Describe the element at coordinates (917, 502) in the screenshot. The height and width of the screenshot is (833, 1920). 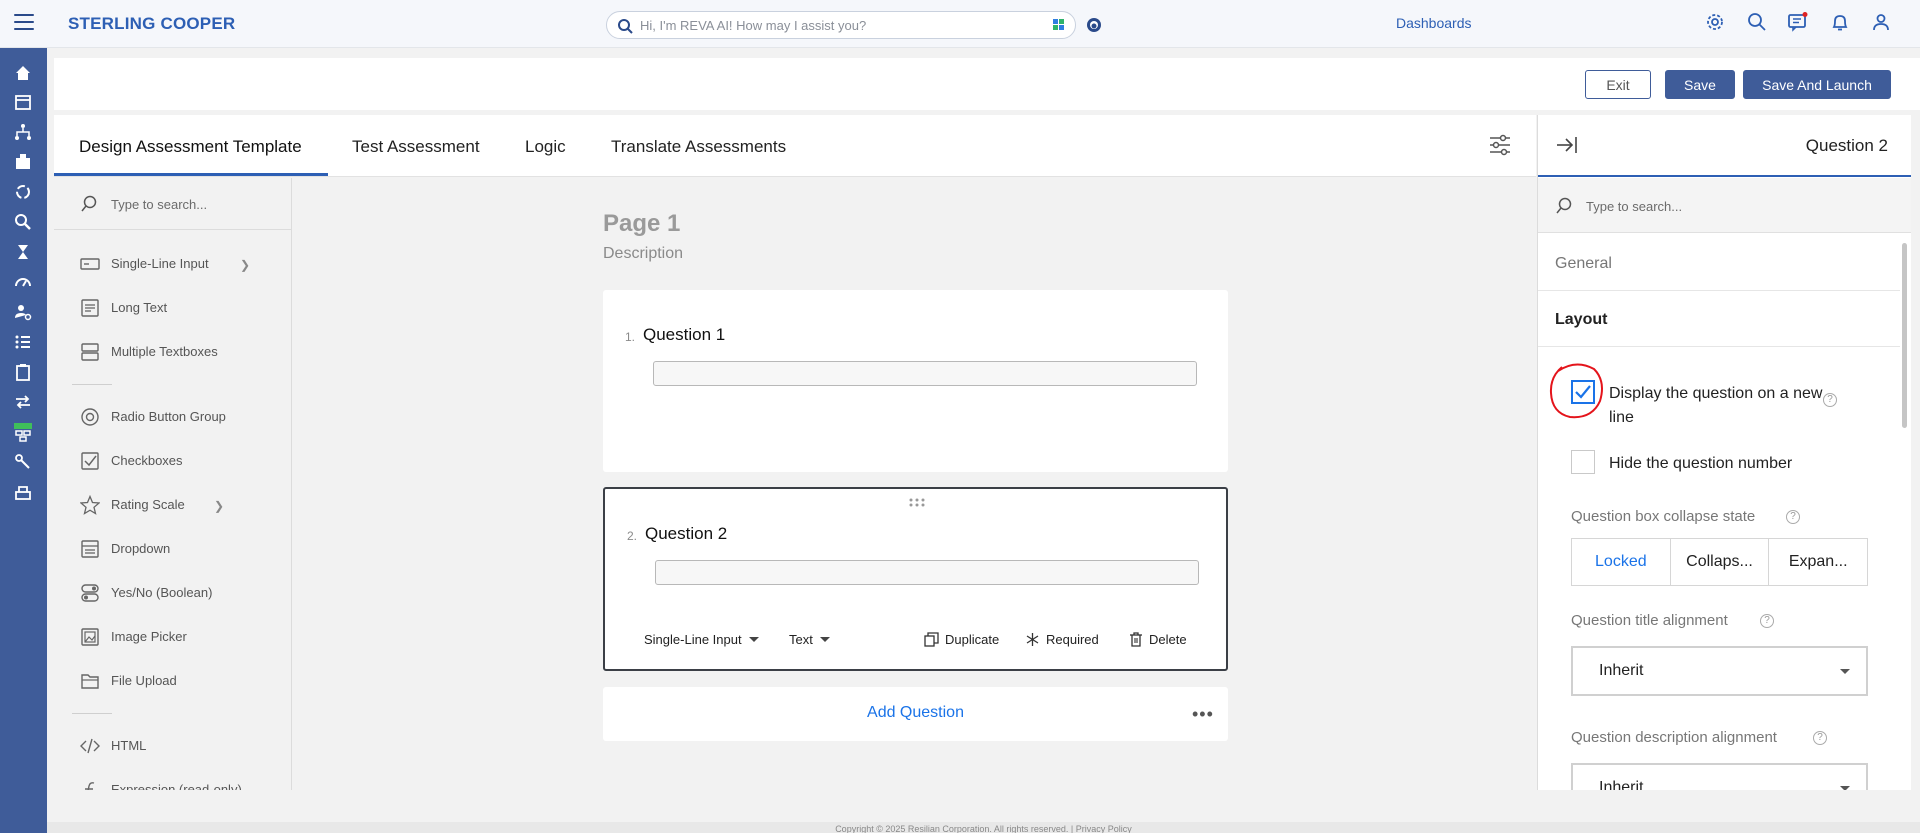
I see `drag-handle-icon` at that location.